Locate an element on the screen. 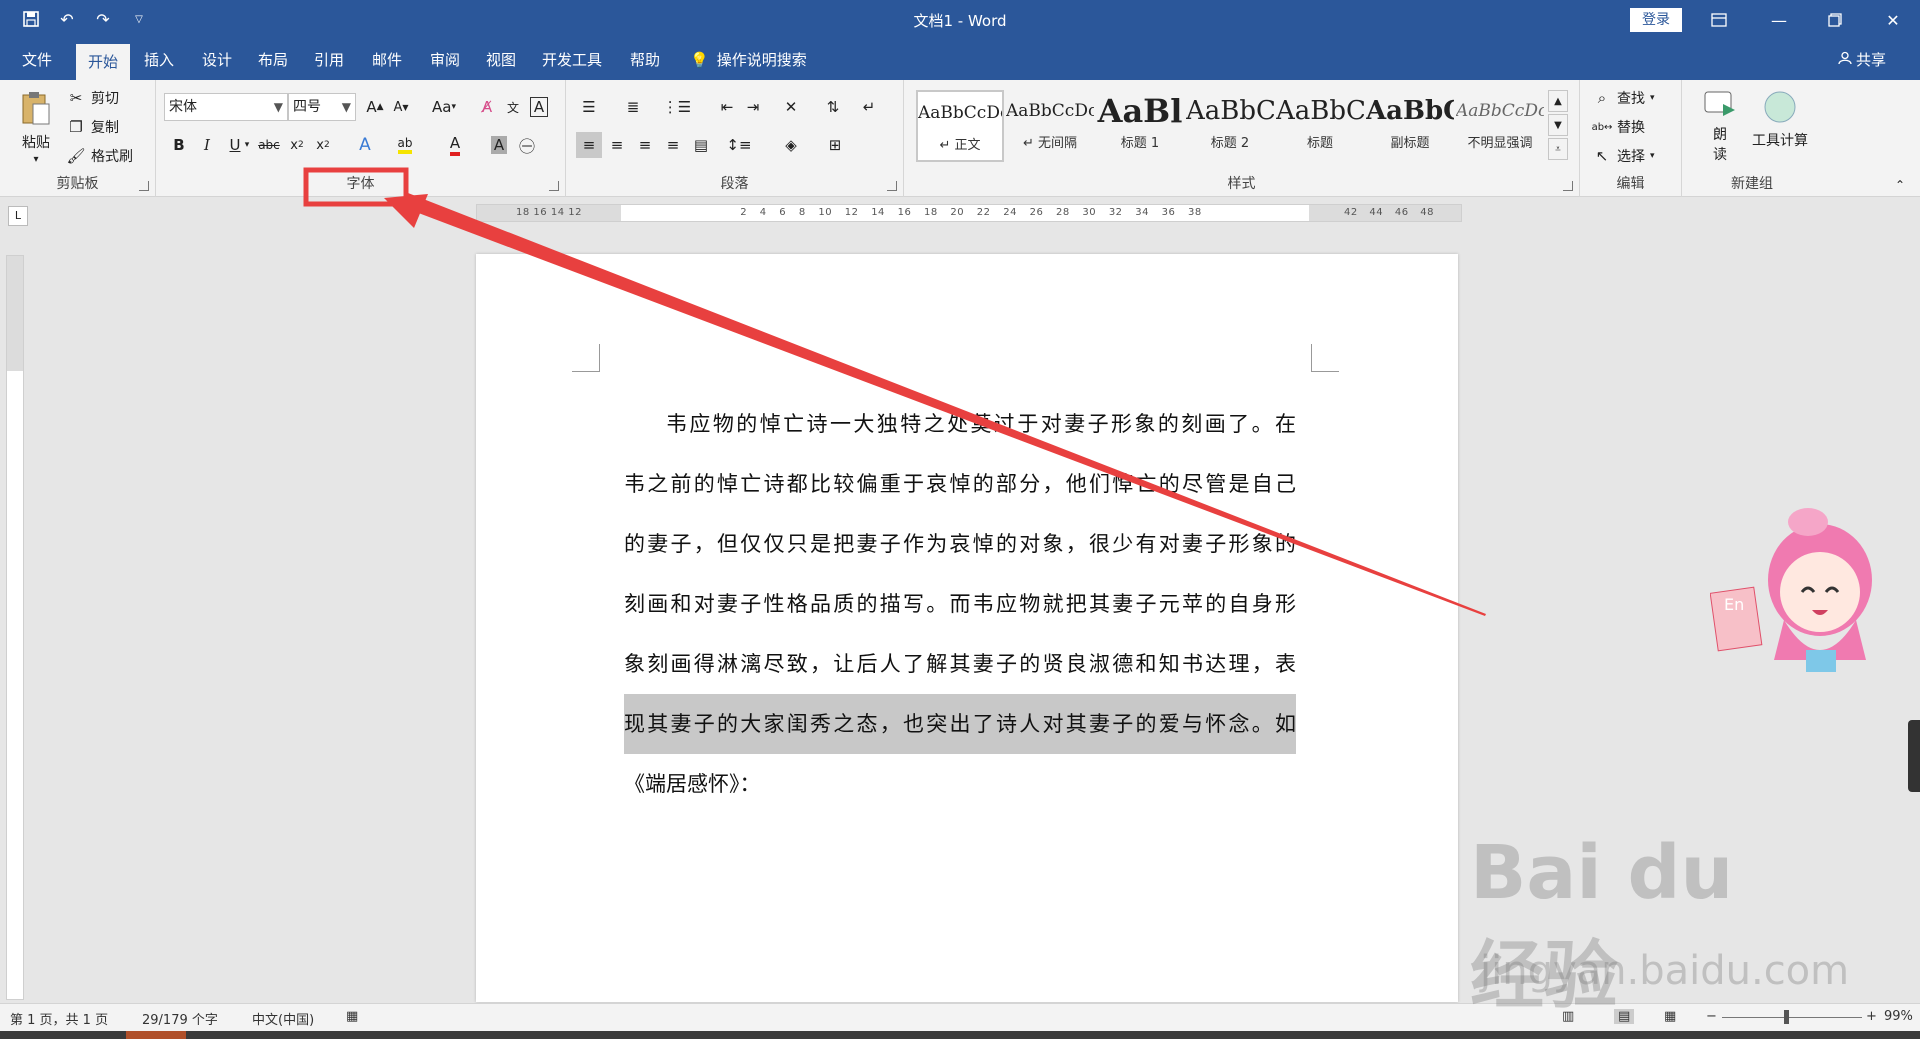  watermark-url: jingyan.baidu.com is located at coordinates (1665, 971).